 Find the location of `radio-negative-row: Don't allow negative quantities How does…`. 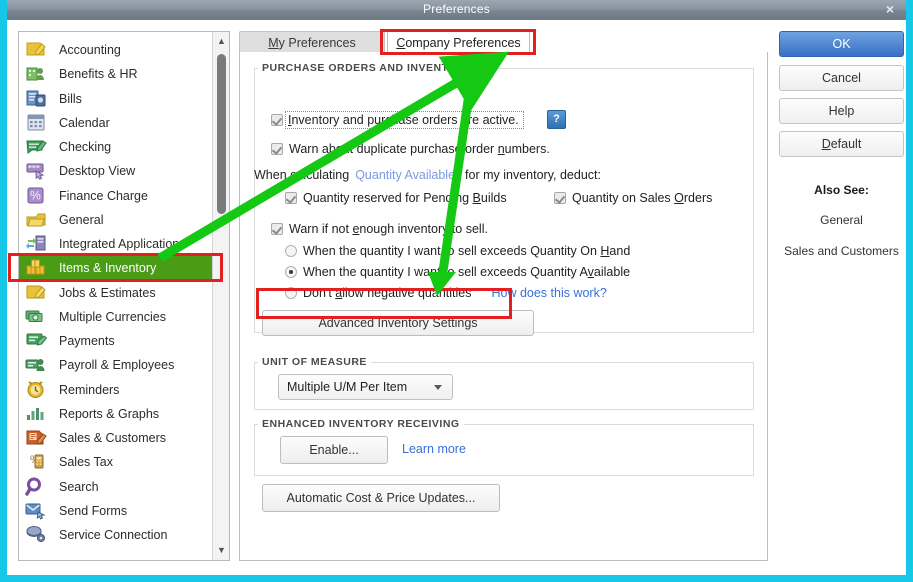

radio-negative-row: Don't allow negative quantities How does… is located at coordinates (446, 293).